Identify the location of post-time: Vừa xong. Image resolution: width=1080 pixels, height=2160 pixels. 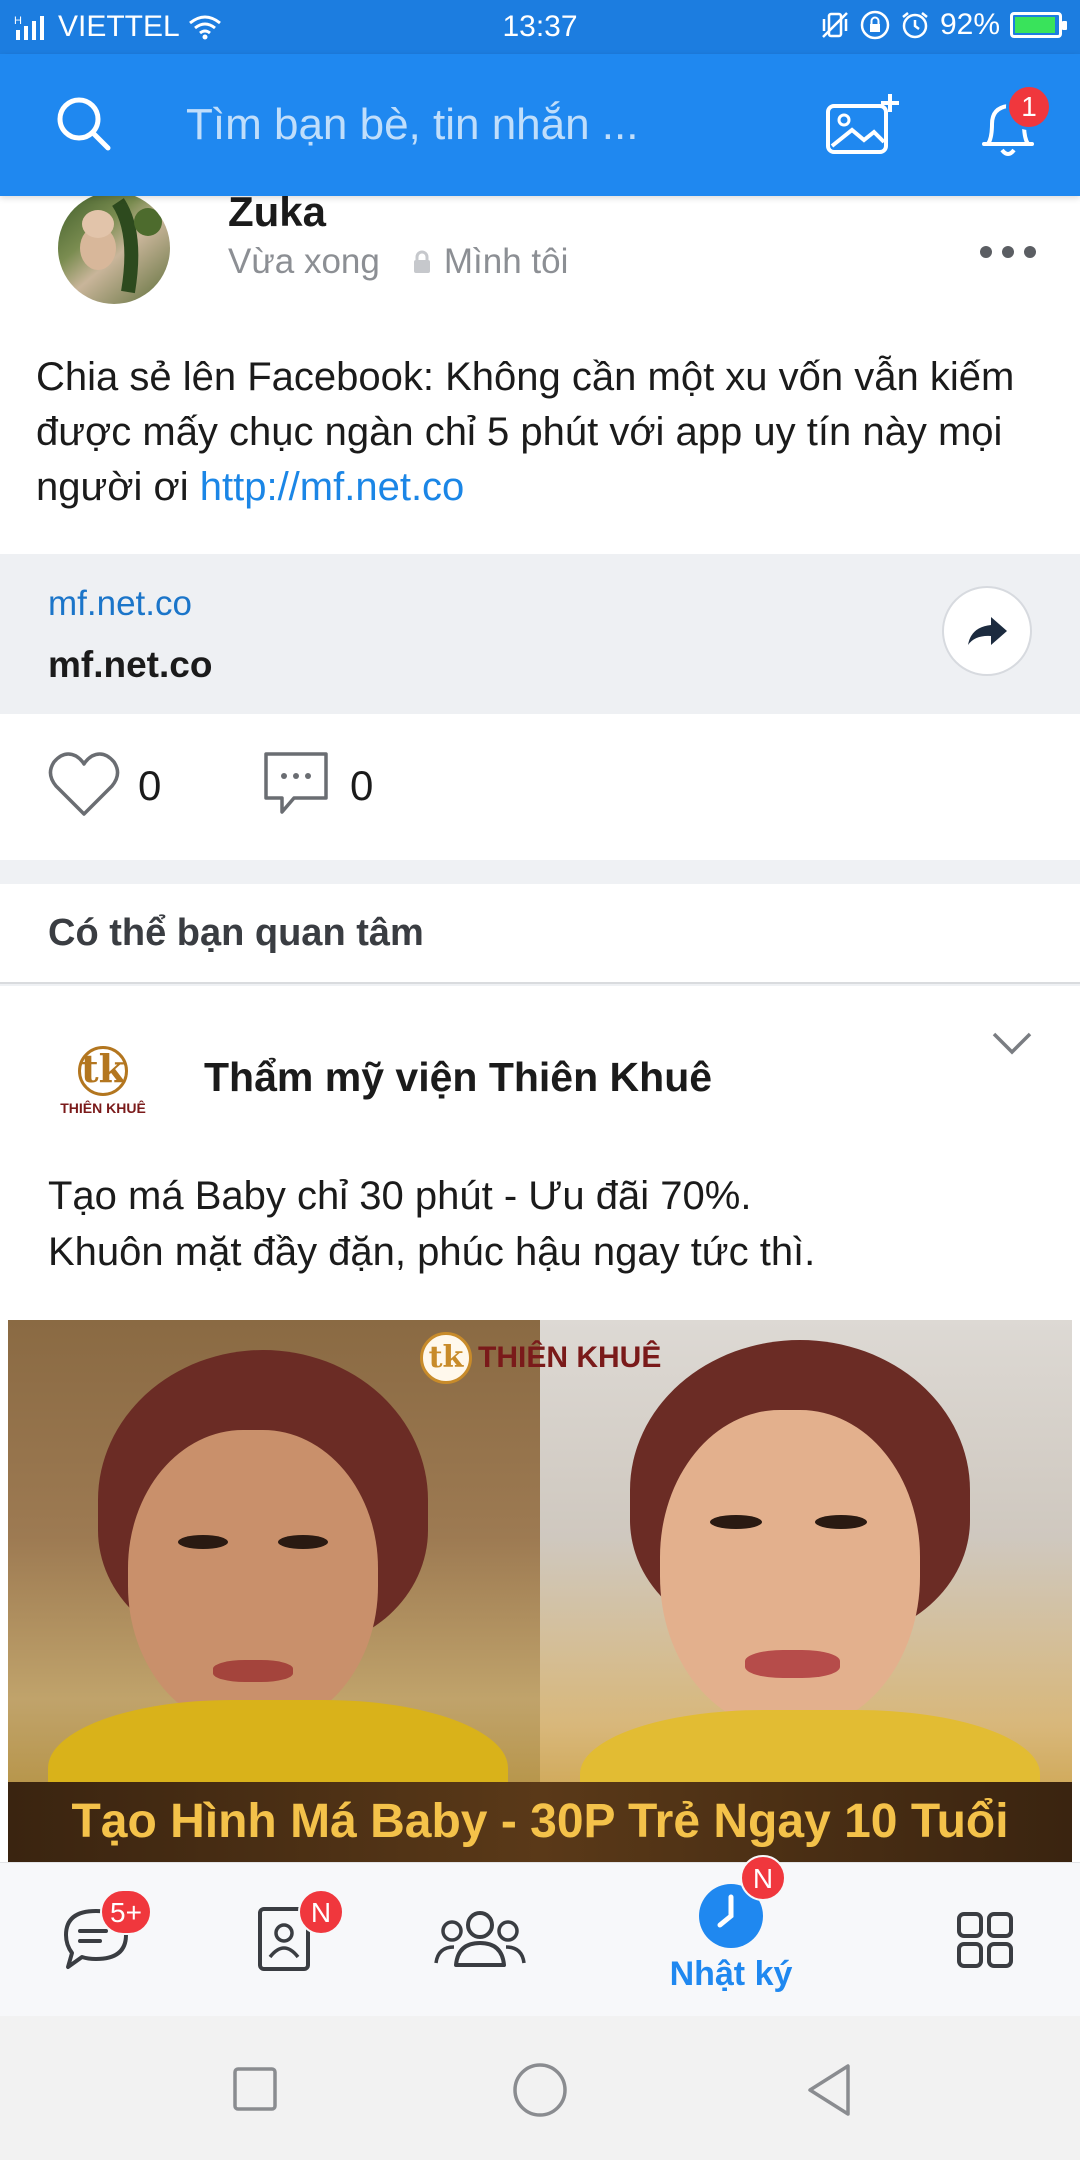
(304, 261).